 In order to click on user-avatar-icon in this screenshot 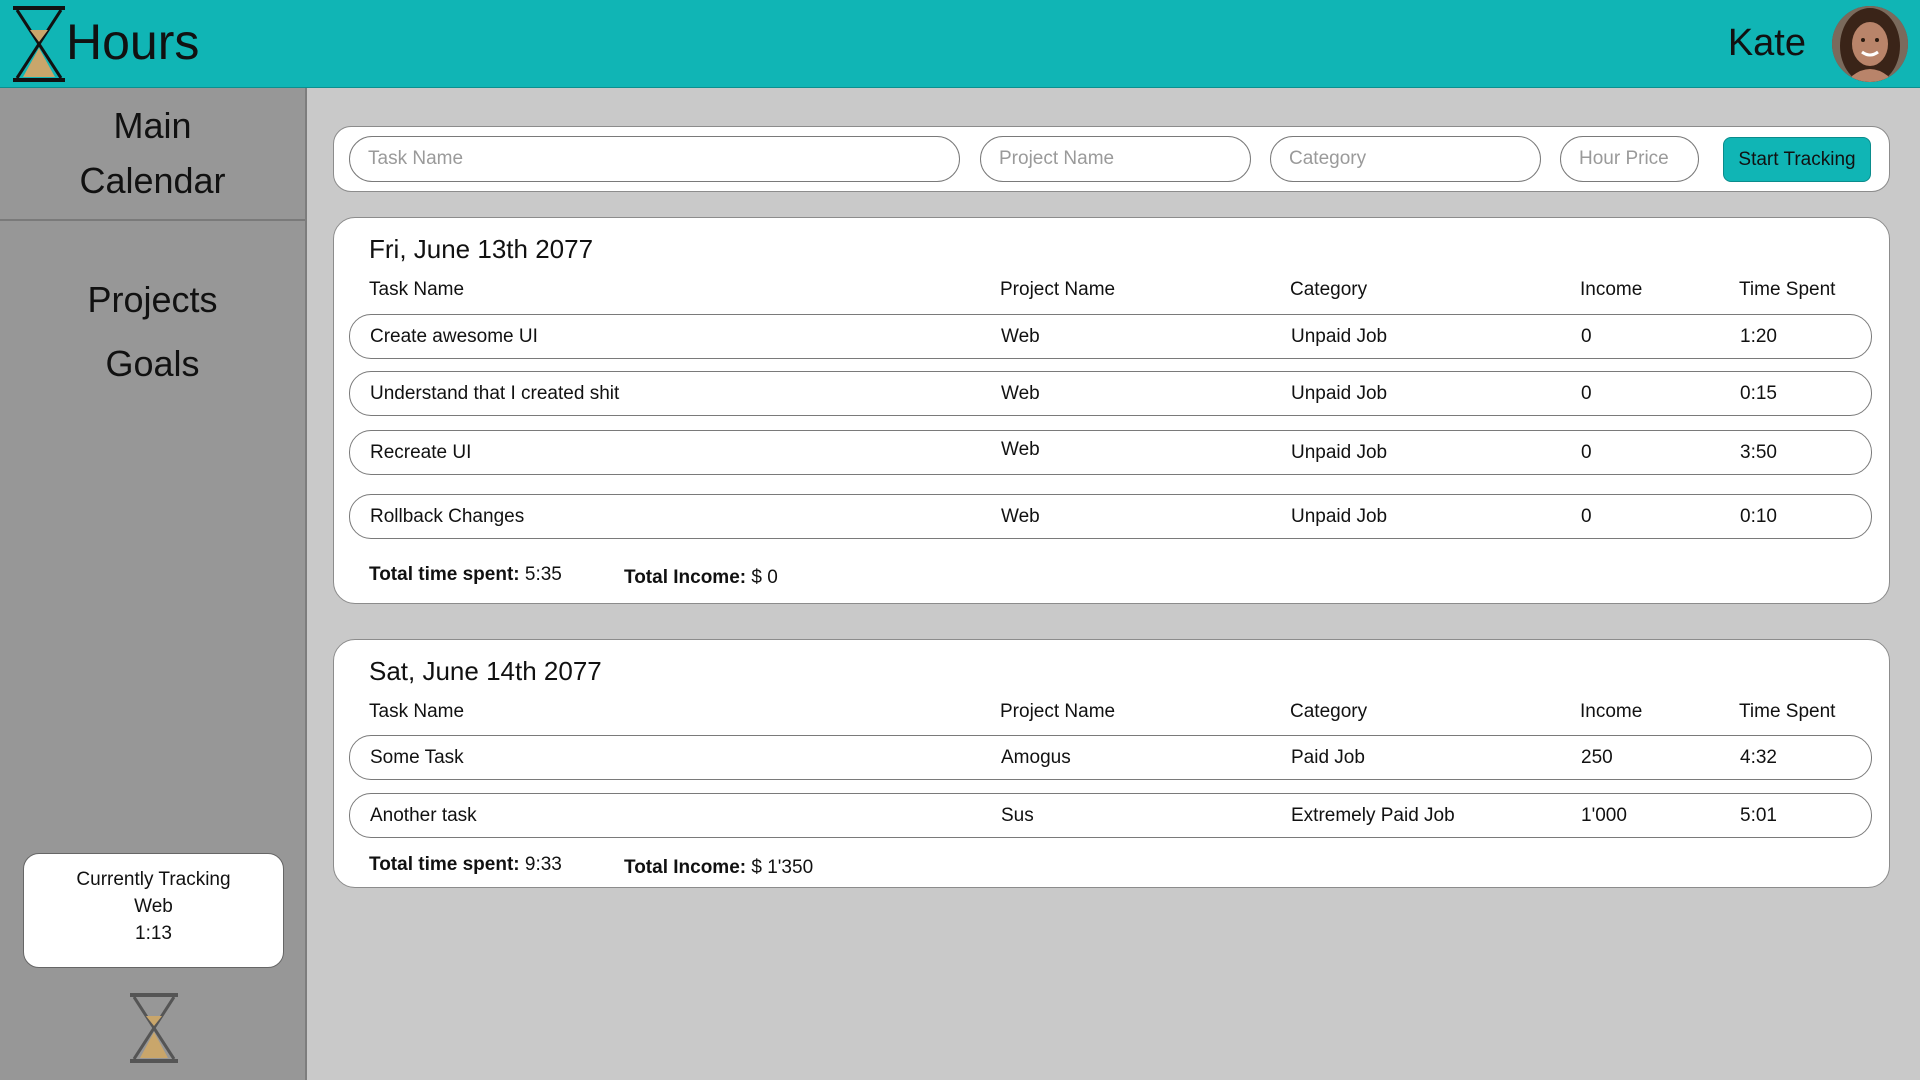, I will do `click(1870, 44)`.